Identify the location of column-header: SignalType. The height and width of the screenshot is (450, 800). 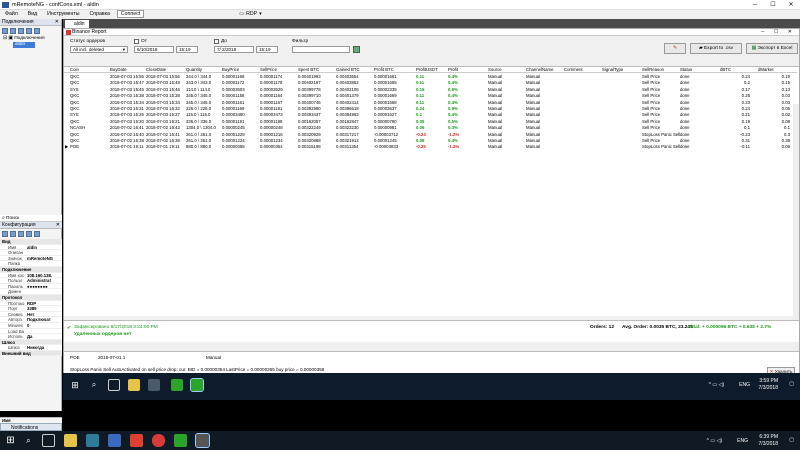
(621, 70).